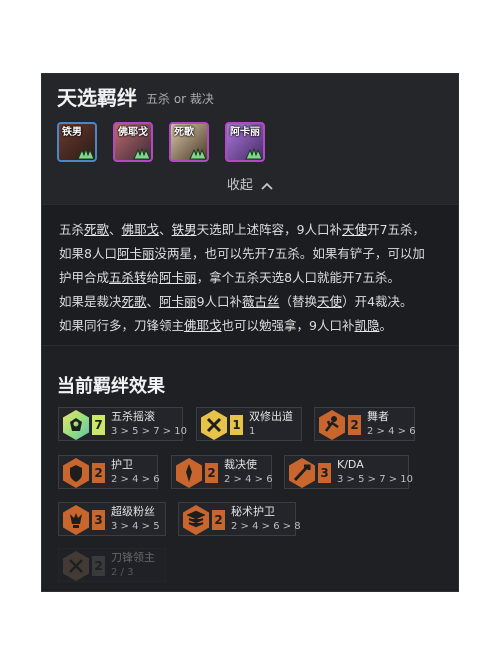 The height and width of the screenshot is (667, 500). I want to click on kda-trait-icon, so click(302, 473).